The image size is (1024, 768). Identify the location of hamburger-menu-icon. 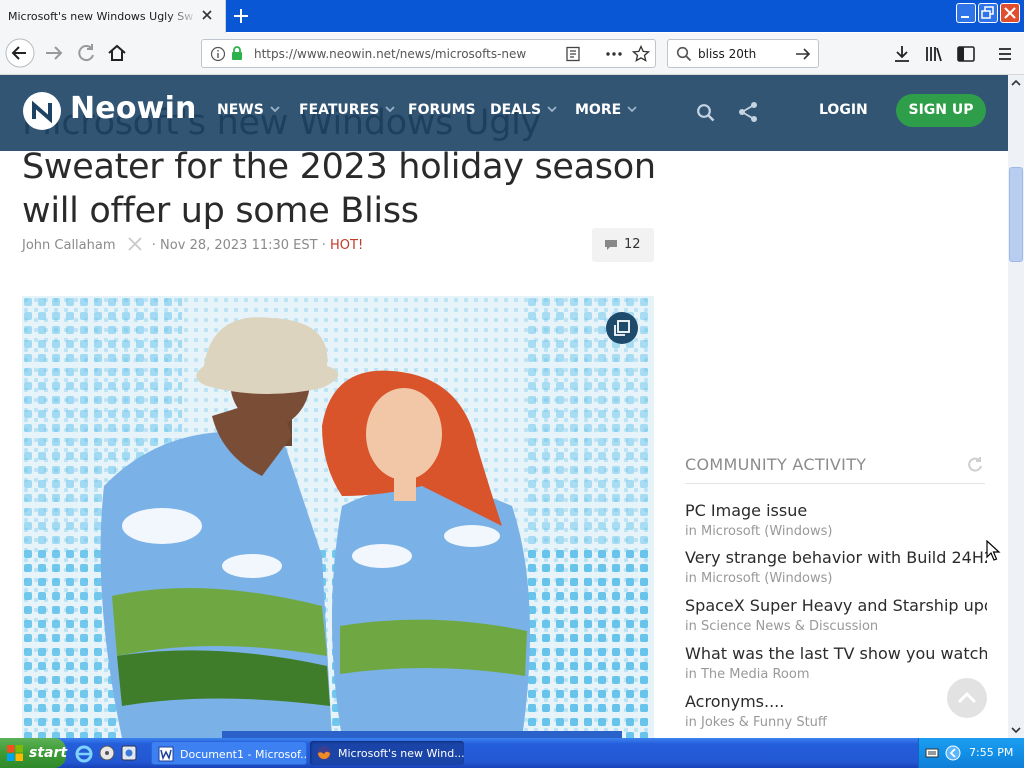
(1005, 54).